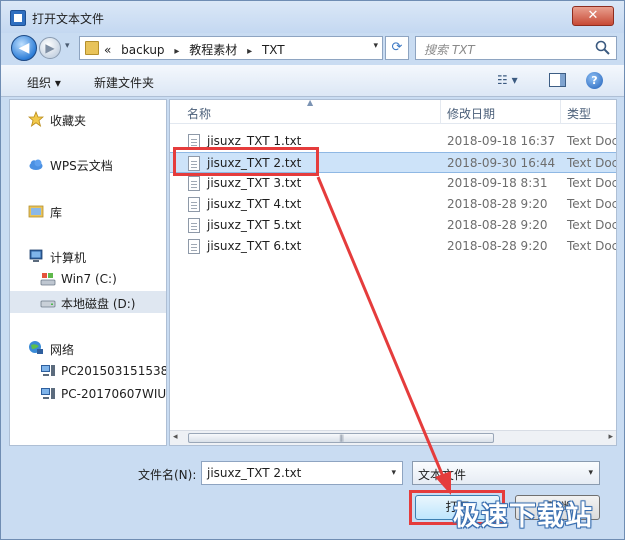 Image resolution: width=625 pixels, height=540 pixels. I want to click on sidebar-item-computer: 计算机, so click(88, 256).